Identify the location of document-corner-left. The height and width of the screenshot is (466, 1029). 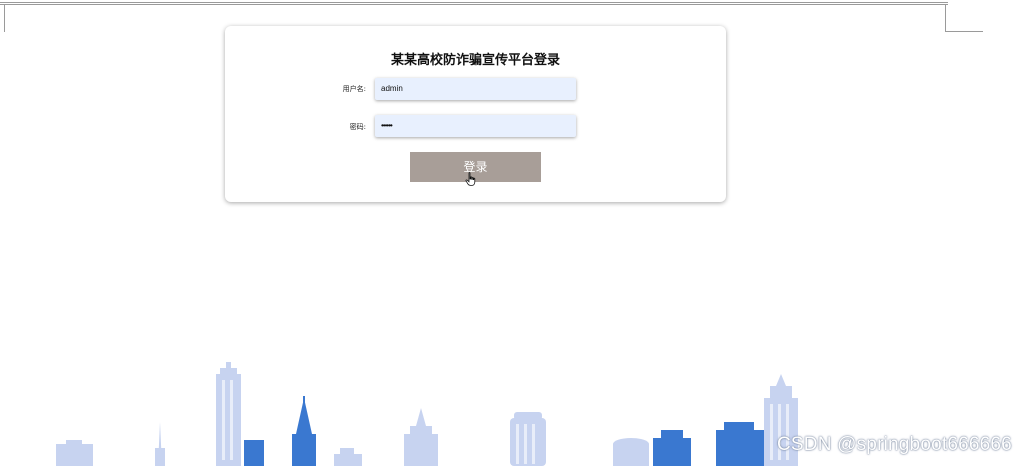
(4, 18).